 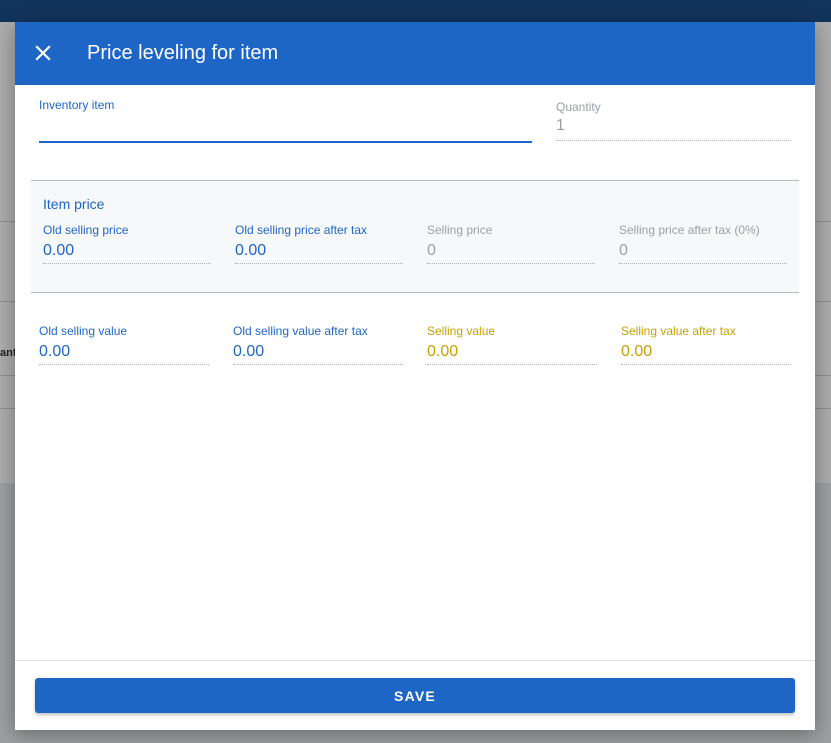 What do you see at coordinates (83, 331) in the screenshot?
I see `old-selling-value-label: Old selling value` at bounding box center [83, 331].